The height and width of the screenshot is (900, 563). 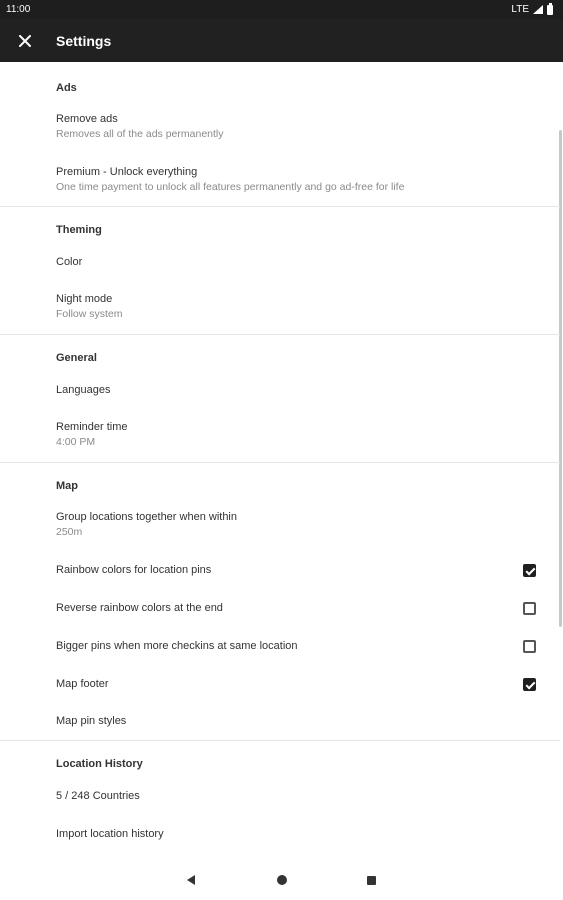 I want to click on pref-title: Remove ads, so click(x=87, y=119).